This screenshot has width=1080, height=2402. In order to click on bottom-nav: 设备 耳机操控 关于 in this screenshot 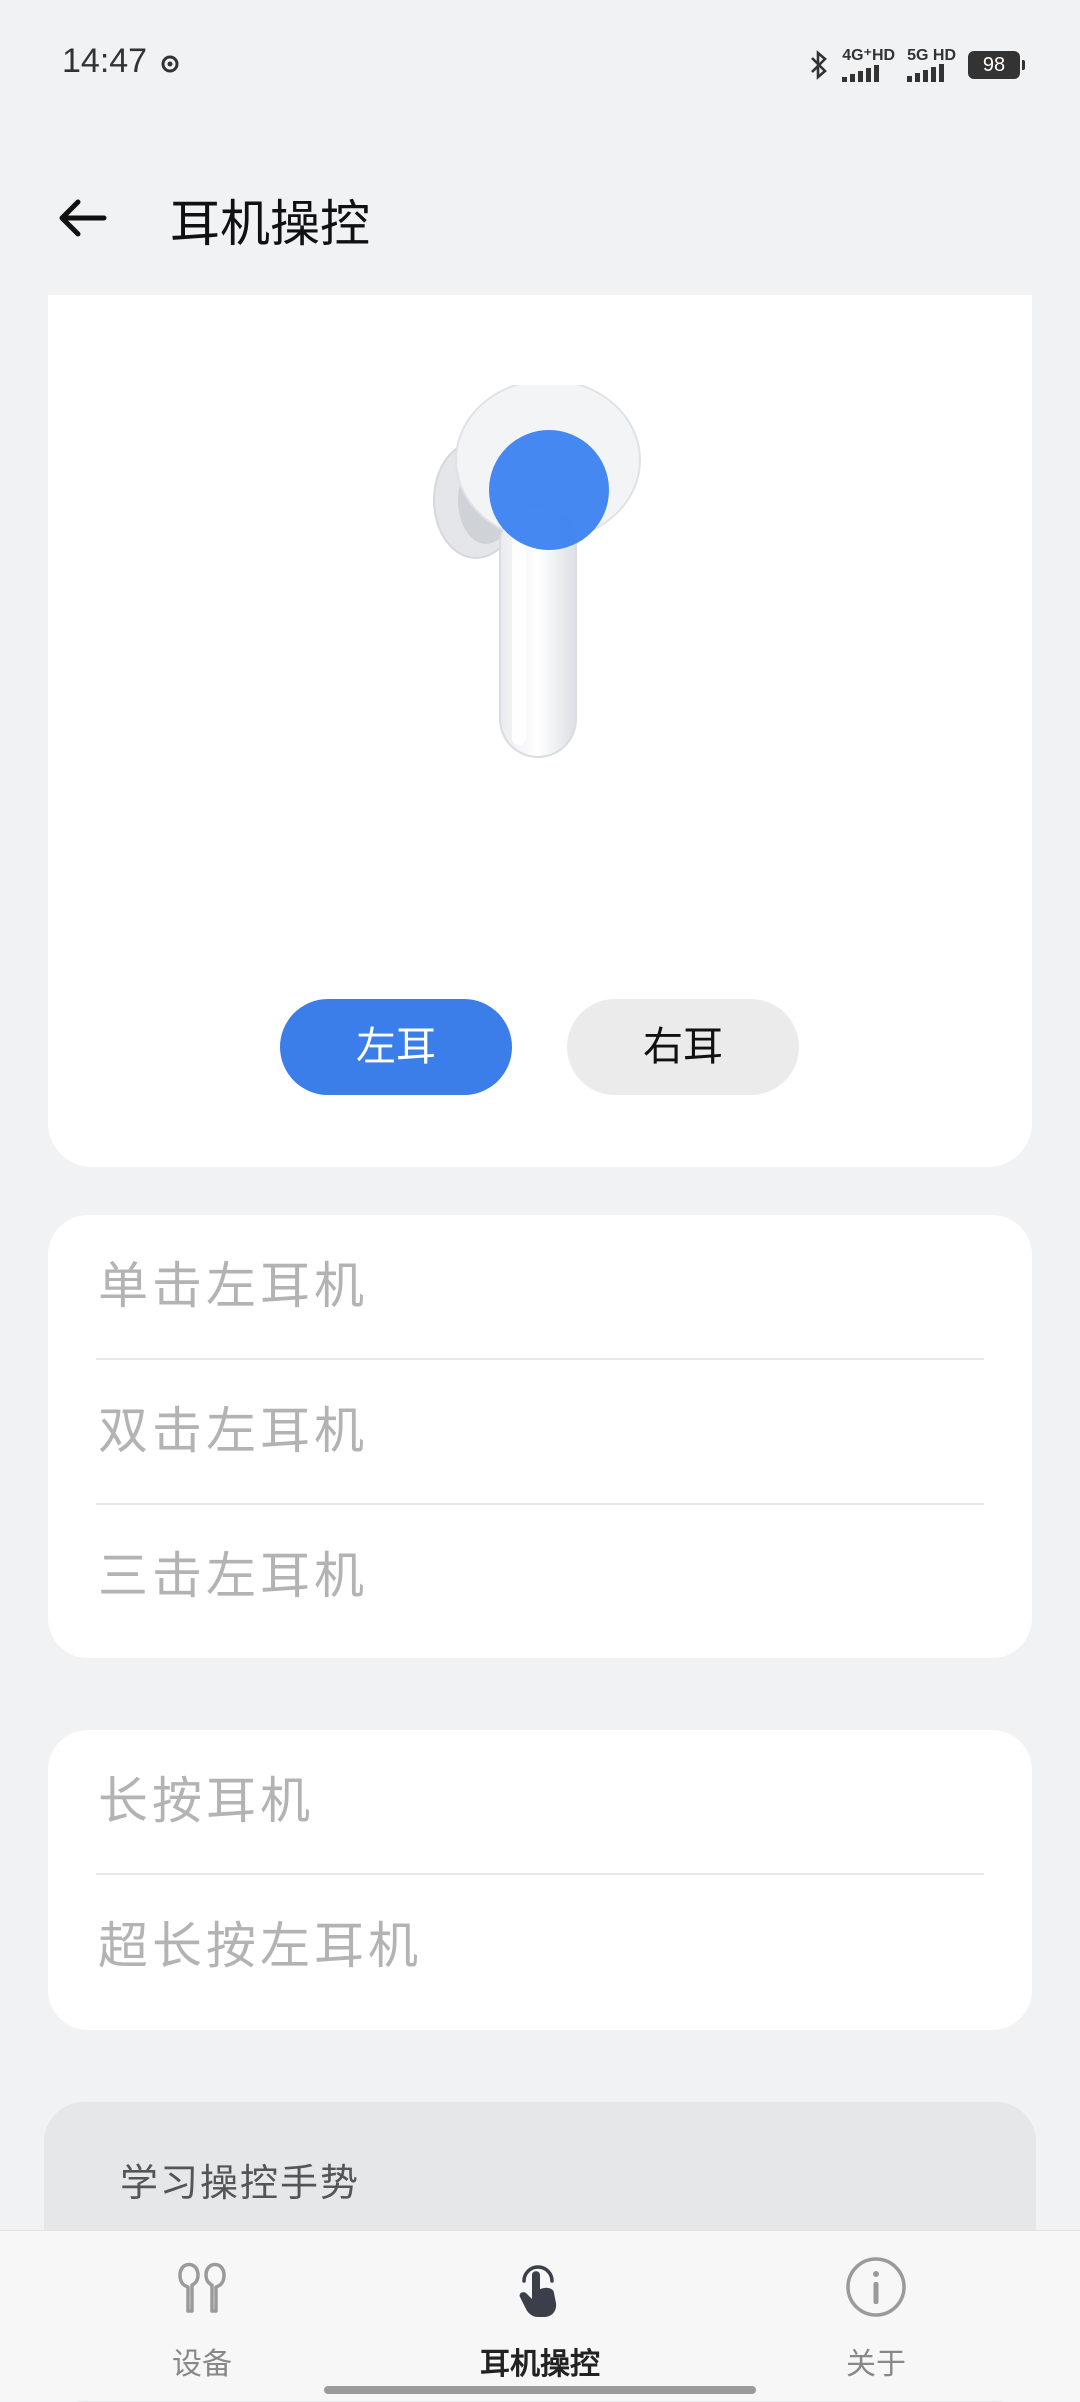, I will do `click(540, 2315)`.